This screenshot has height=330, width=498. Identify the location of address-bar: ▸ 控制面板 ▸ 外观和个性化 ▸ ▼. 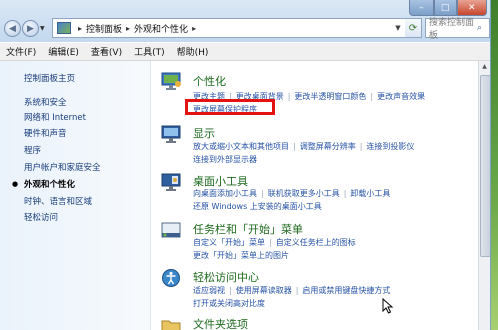
(229, 28).